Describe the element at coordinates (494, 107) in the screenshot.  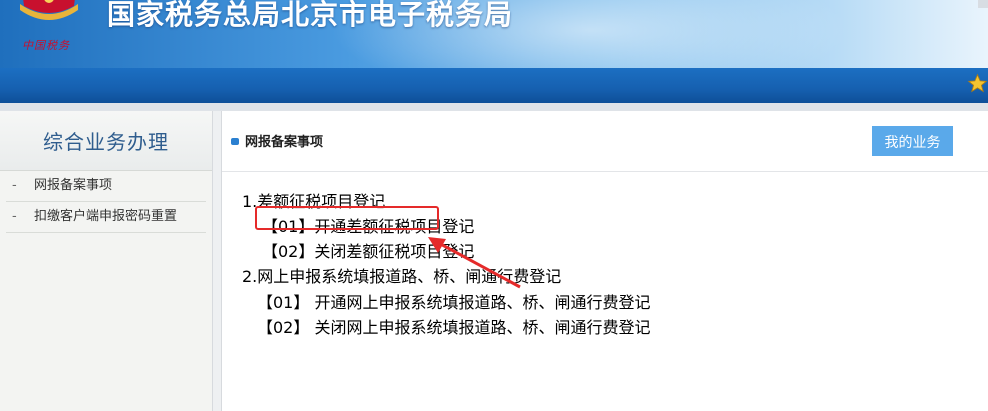
I see `header-divider` at that location.